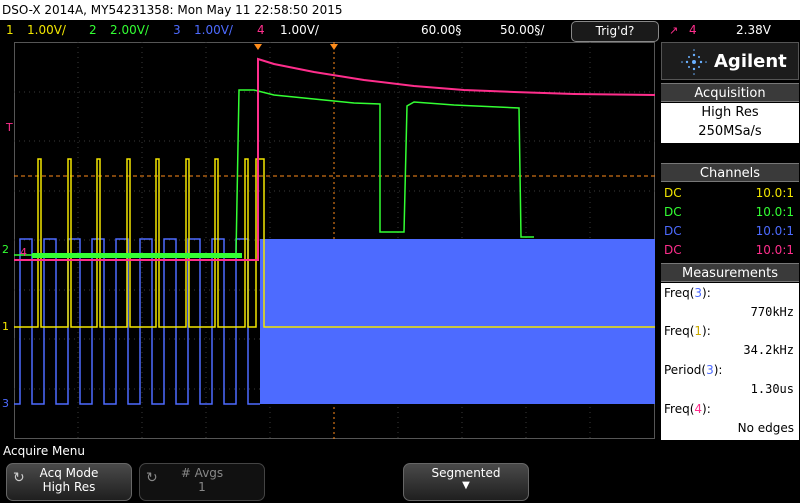 The height and width of the screenshot is (503, 800). I want to click on measurement-4-value: No edges, so click(765, 428).